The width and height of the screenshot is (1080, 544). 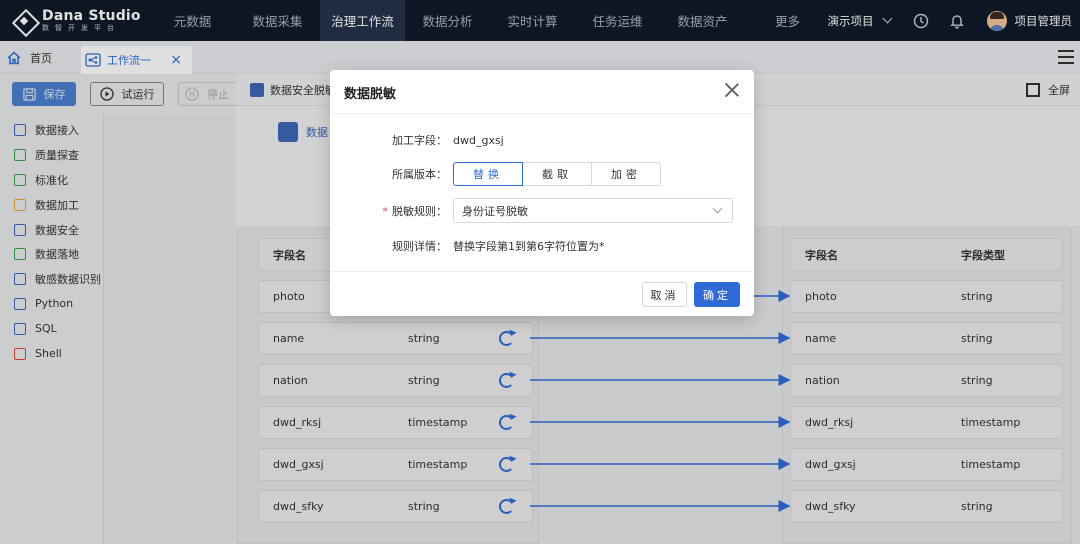 What do you see at coordinates (370, 94) in the screenshot?
I see `dialog-title: 数据脱敏` at bounding box center [370, 94].